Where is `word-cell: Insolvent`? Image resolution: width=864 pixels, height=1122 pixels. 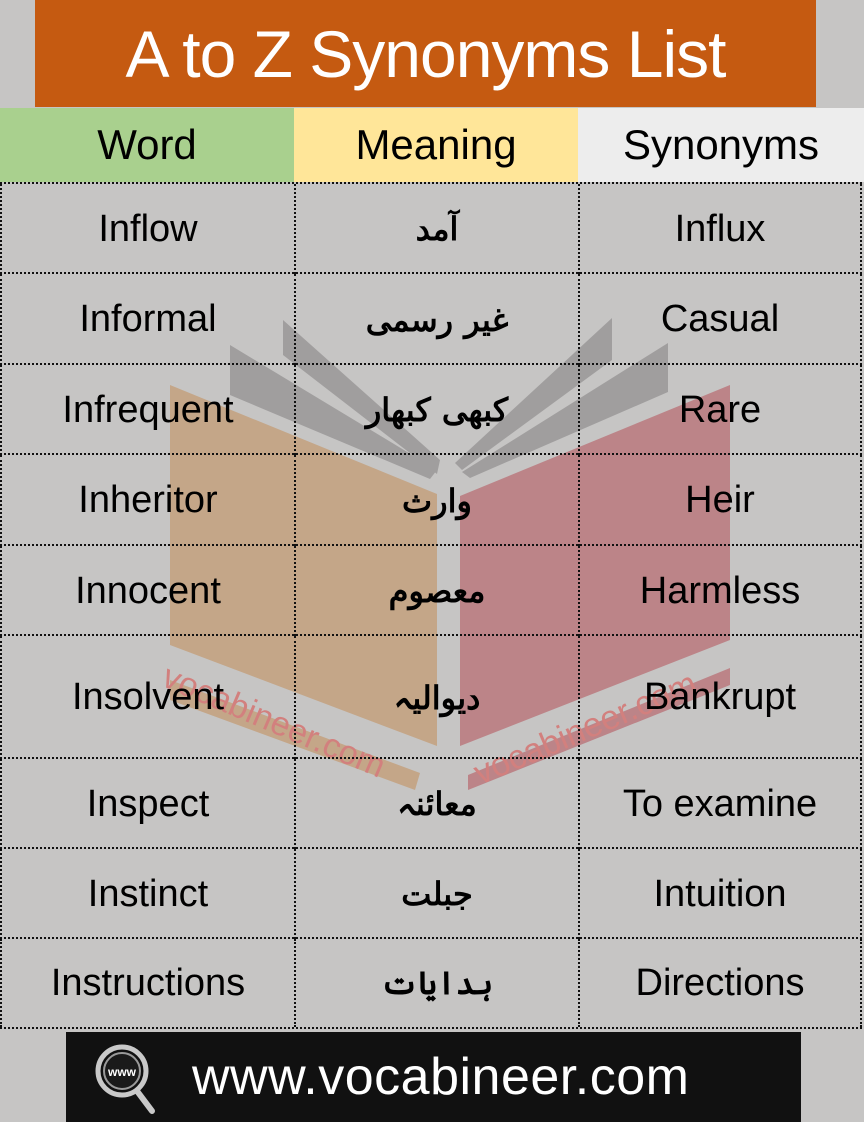 word-cell: Insolvent is located at coordinates (147, 697).